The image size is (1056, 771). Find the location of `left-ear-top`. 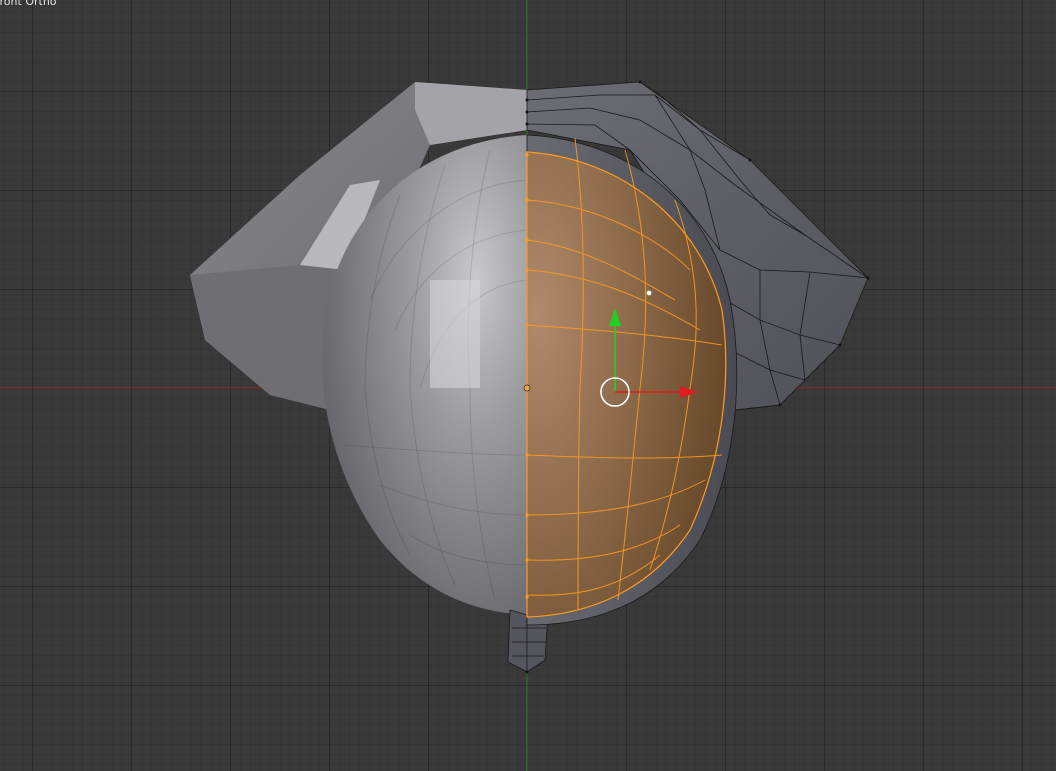

left-ear-top is located at coordinates (471, 113).